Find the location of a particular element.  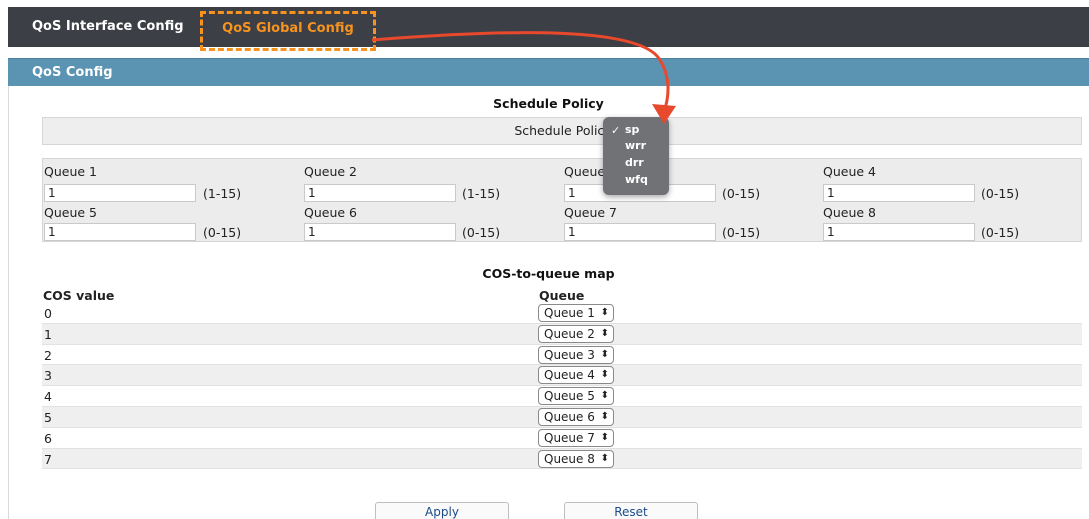

panel-title: QoS Config is located at coordinates (548, 72).